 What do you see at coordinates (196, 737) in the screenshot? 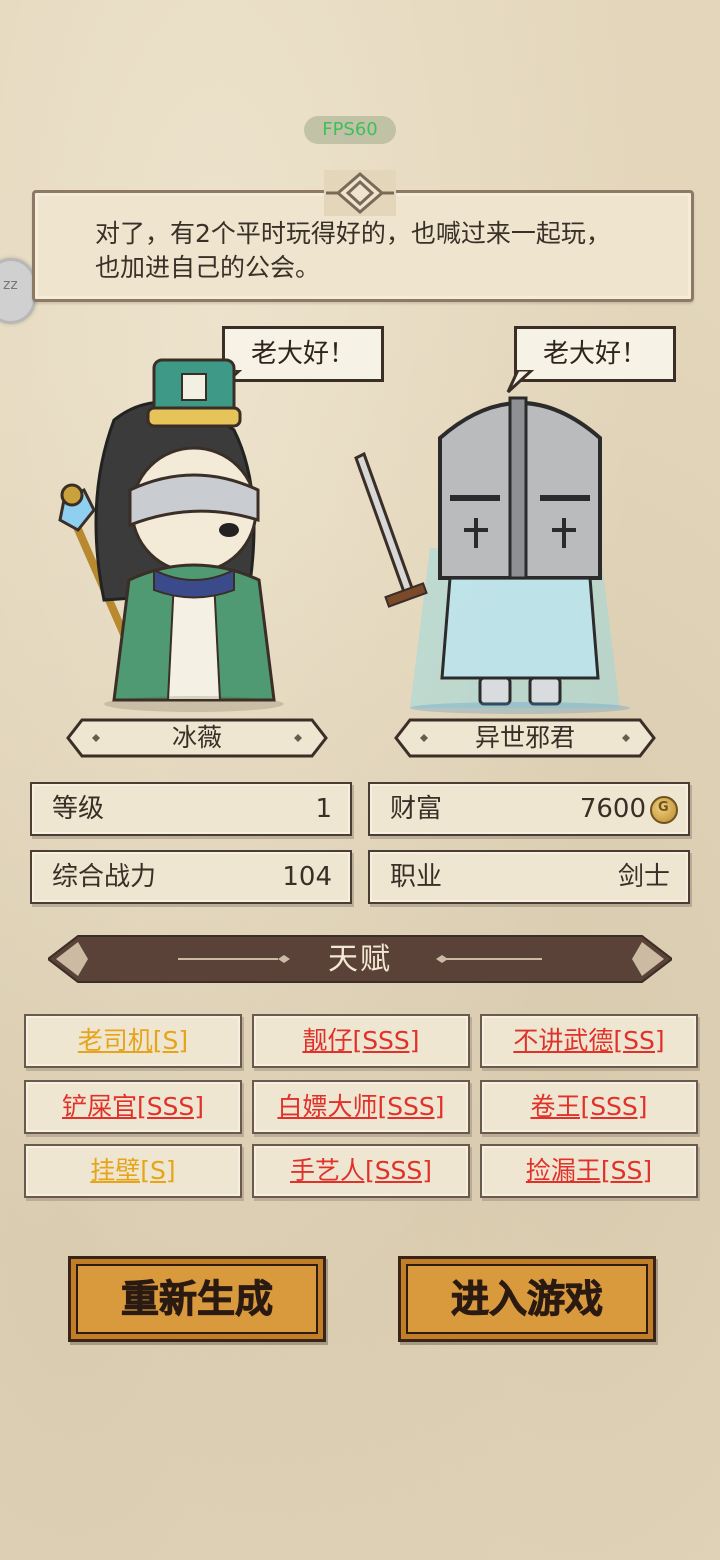
I see `left-character-name: 冰薇` at bounding box center [196, 737].